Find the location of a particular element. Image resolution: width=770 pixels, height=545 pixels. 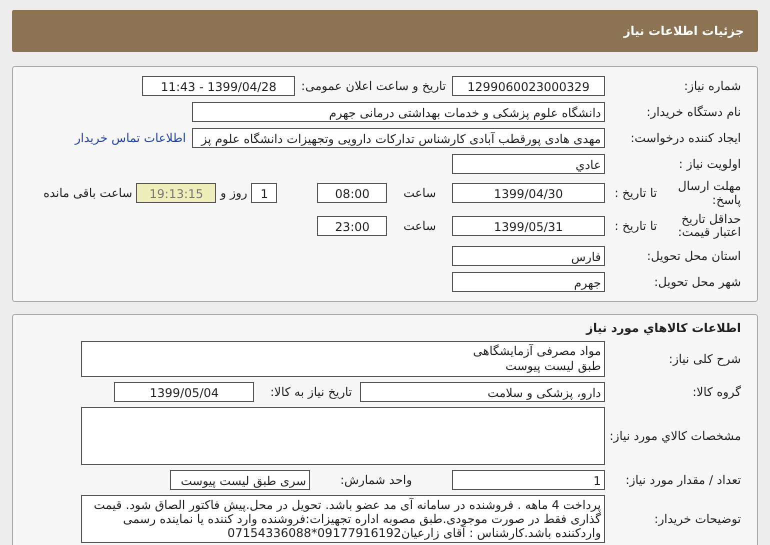

field-label: ساعت باقی مانده is located at coordinates (87, 193).